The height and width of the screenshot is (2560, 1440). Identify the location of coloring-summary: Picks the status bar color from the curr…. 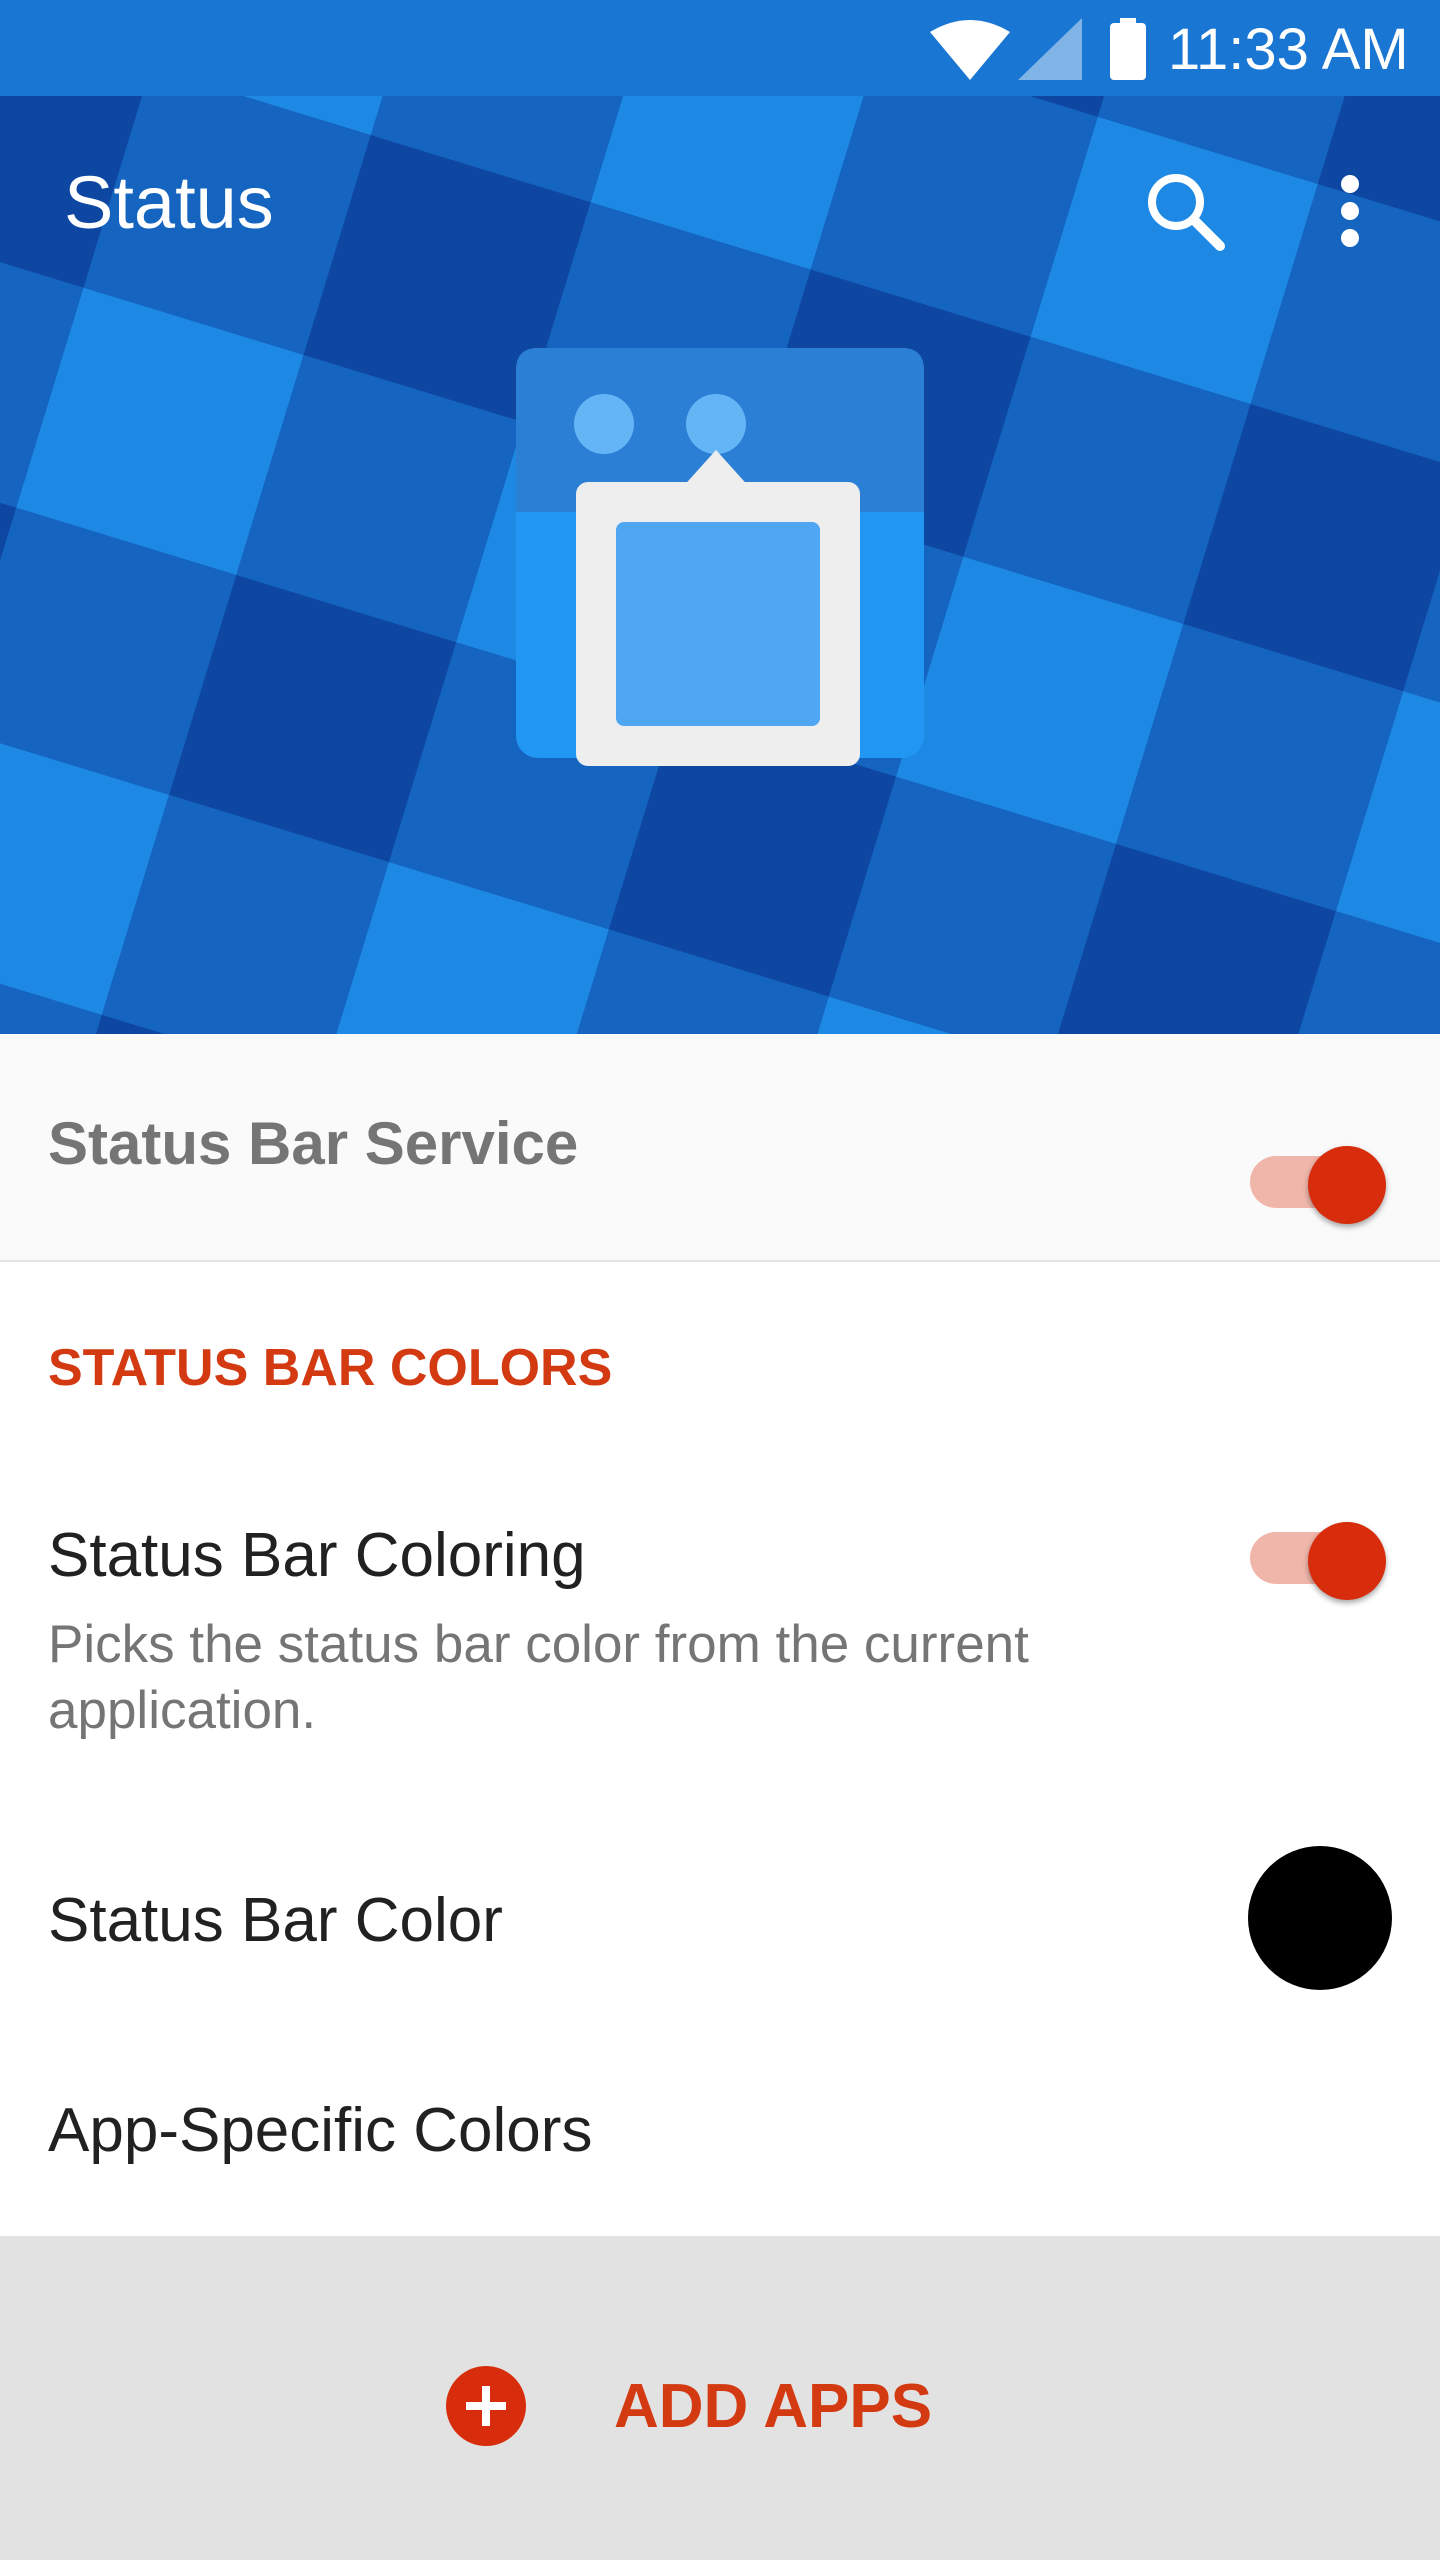
(538, 1677).